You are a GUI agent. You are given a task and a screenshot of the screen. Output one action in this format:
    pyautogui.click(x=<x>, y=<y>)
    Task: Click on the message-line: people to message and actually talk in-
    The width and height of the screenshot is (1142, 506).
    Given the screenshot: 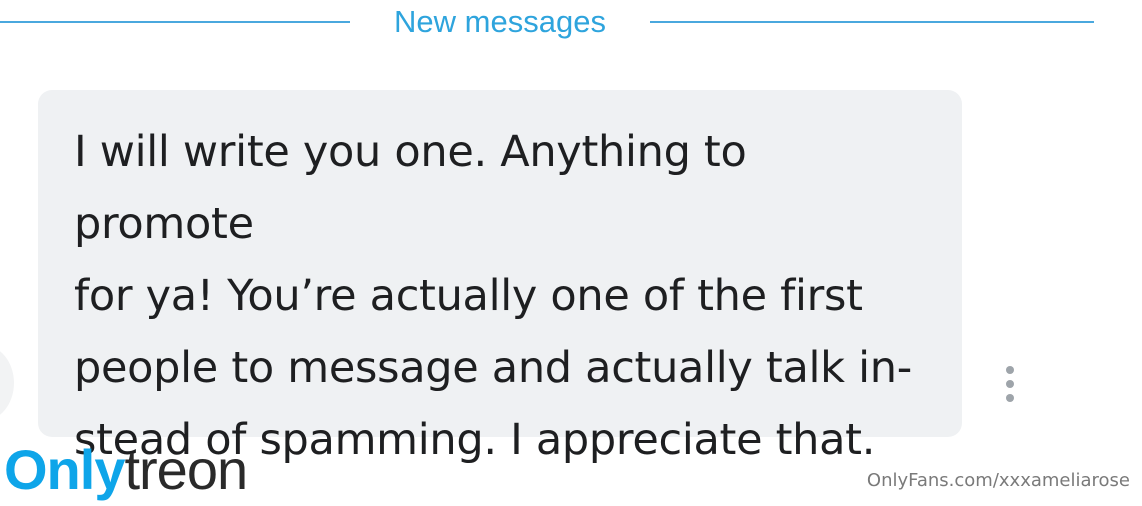 What is the action you would take?
    pyautogui.click(x=493, y=368)
    